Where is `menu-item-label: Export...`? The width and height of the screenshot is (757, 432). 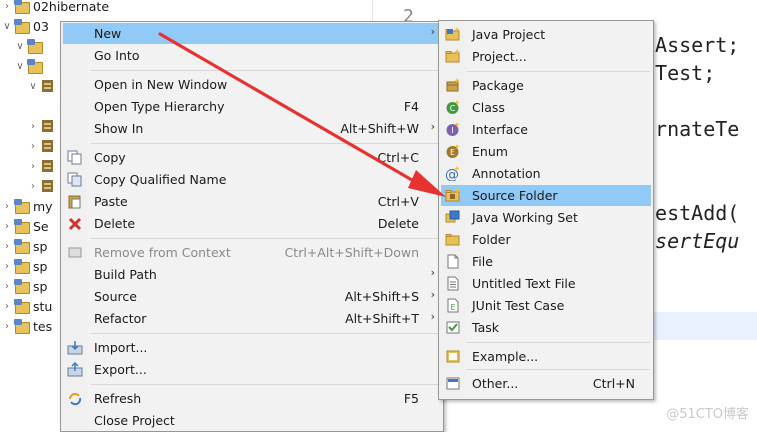
menu-item-label: Export... is located at coordinates (120, 369).